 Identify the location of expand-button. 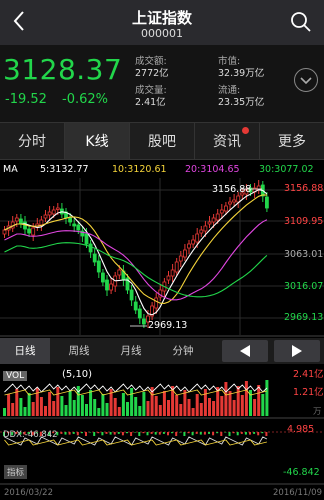
(306, 80).